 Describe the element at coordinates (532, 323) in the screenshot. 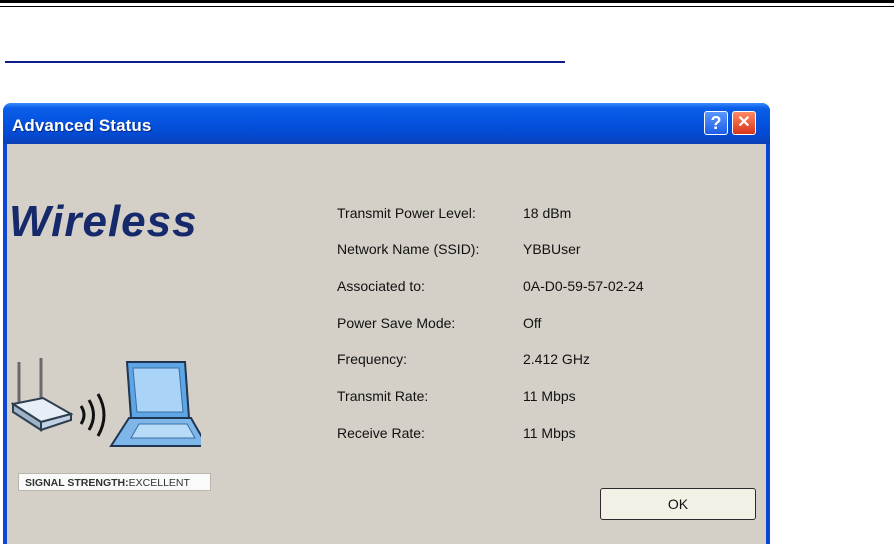

I see `status-value: Off` at that location.